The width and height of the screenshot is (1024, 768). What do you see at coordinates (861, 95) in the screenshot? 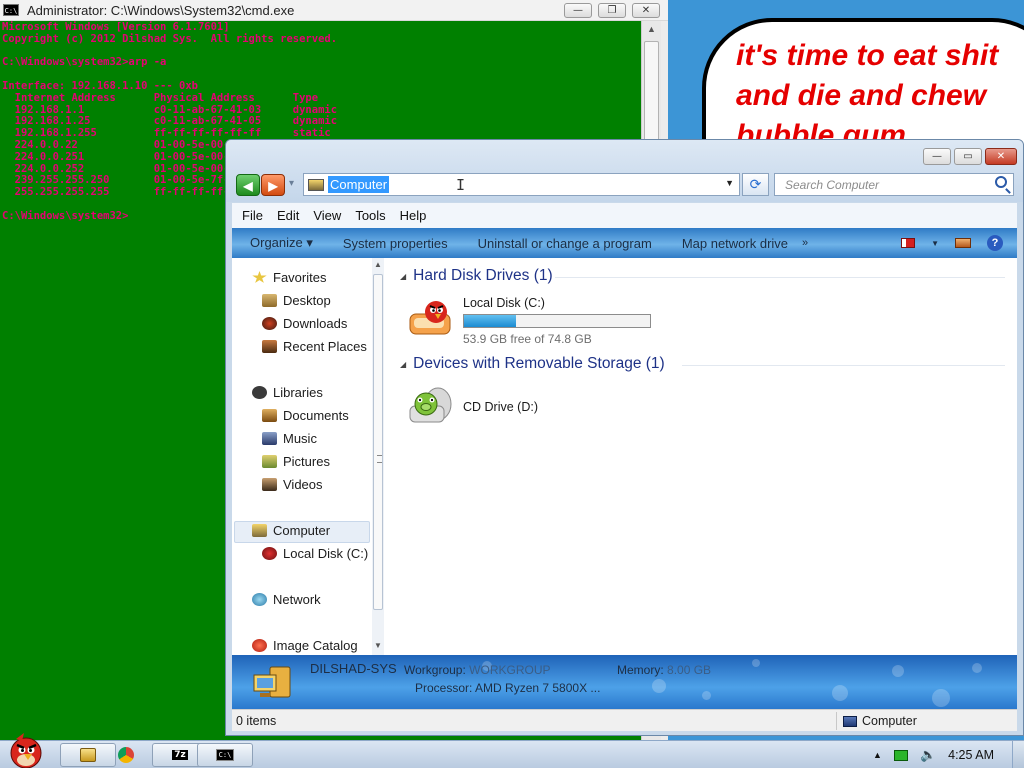
I see `wallpaper-text-line: and die and chew` at bounding box center [861, 95].